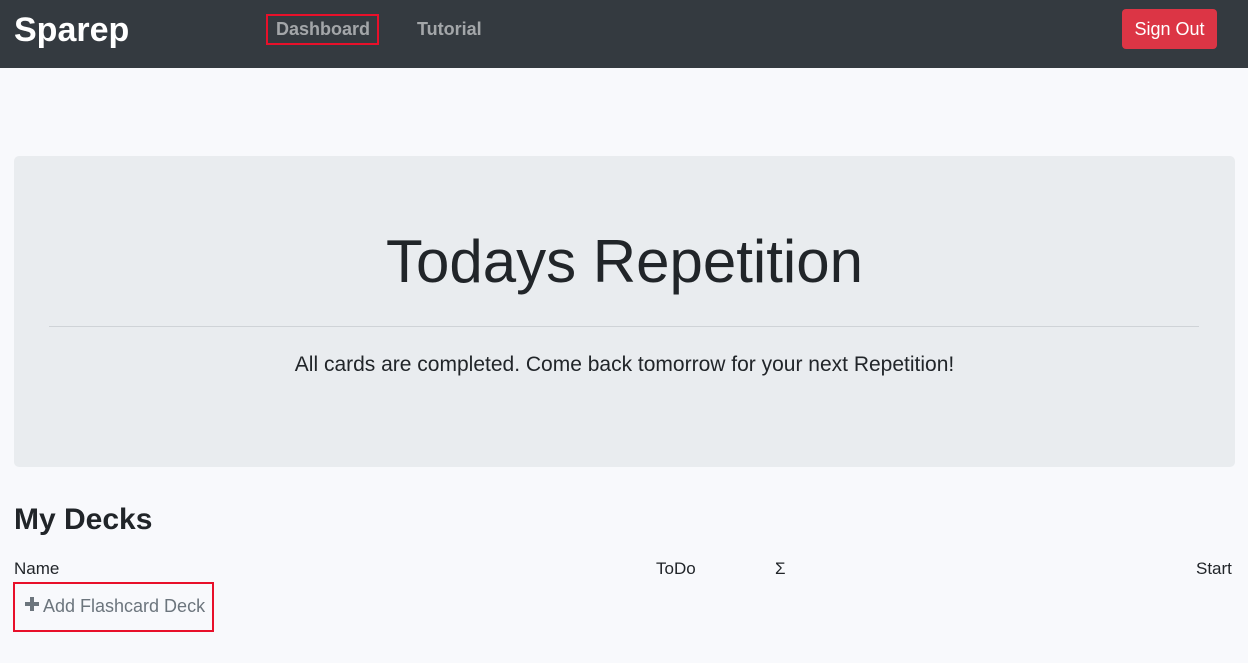 The width and height of the screenshot is (1248, 663). What do you see at coordinates (624, 326) in the screenshot?
I see `divider` at bounding box center [624, 326].